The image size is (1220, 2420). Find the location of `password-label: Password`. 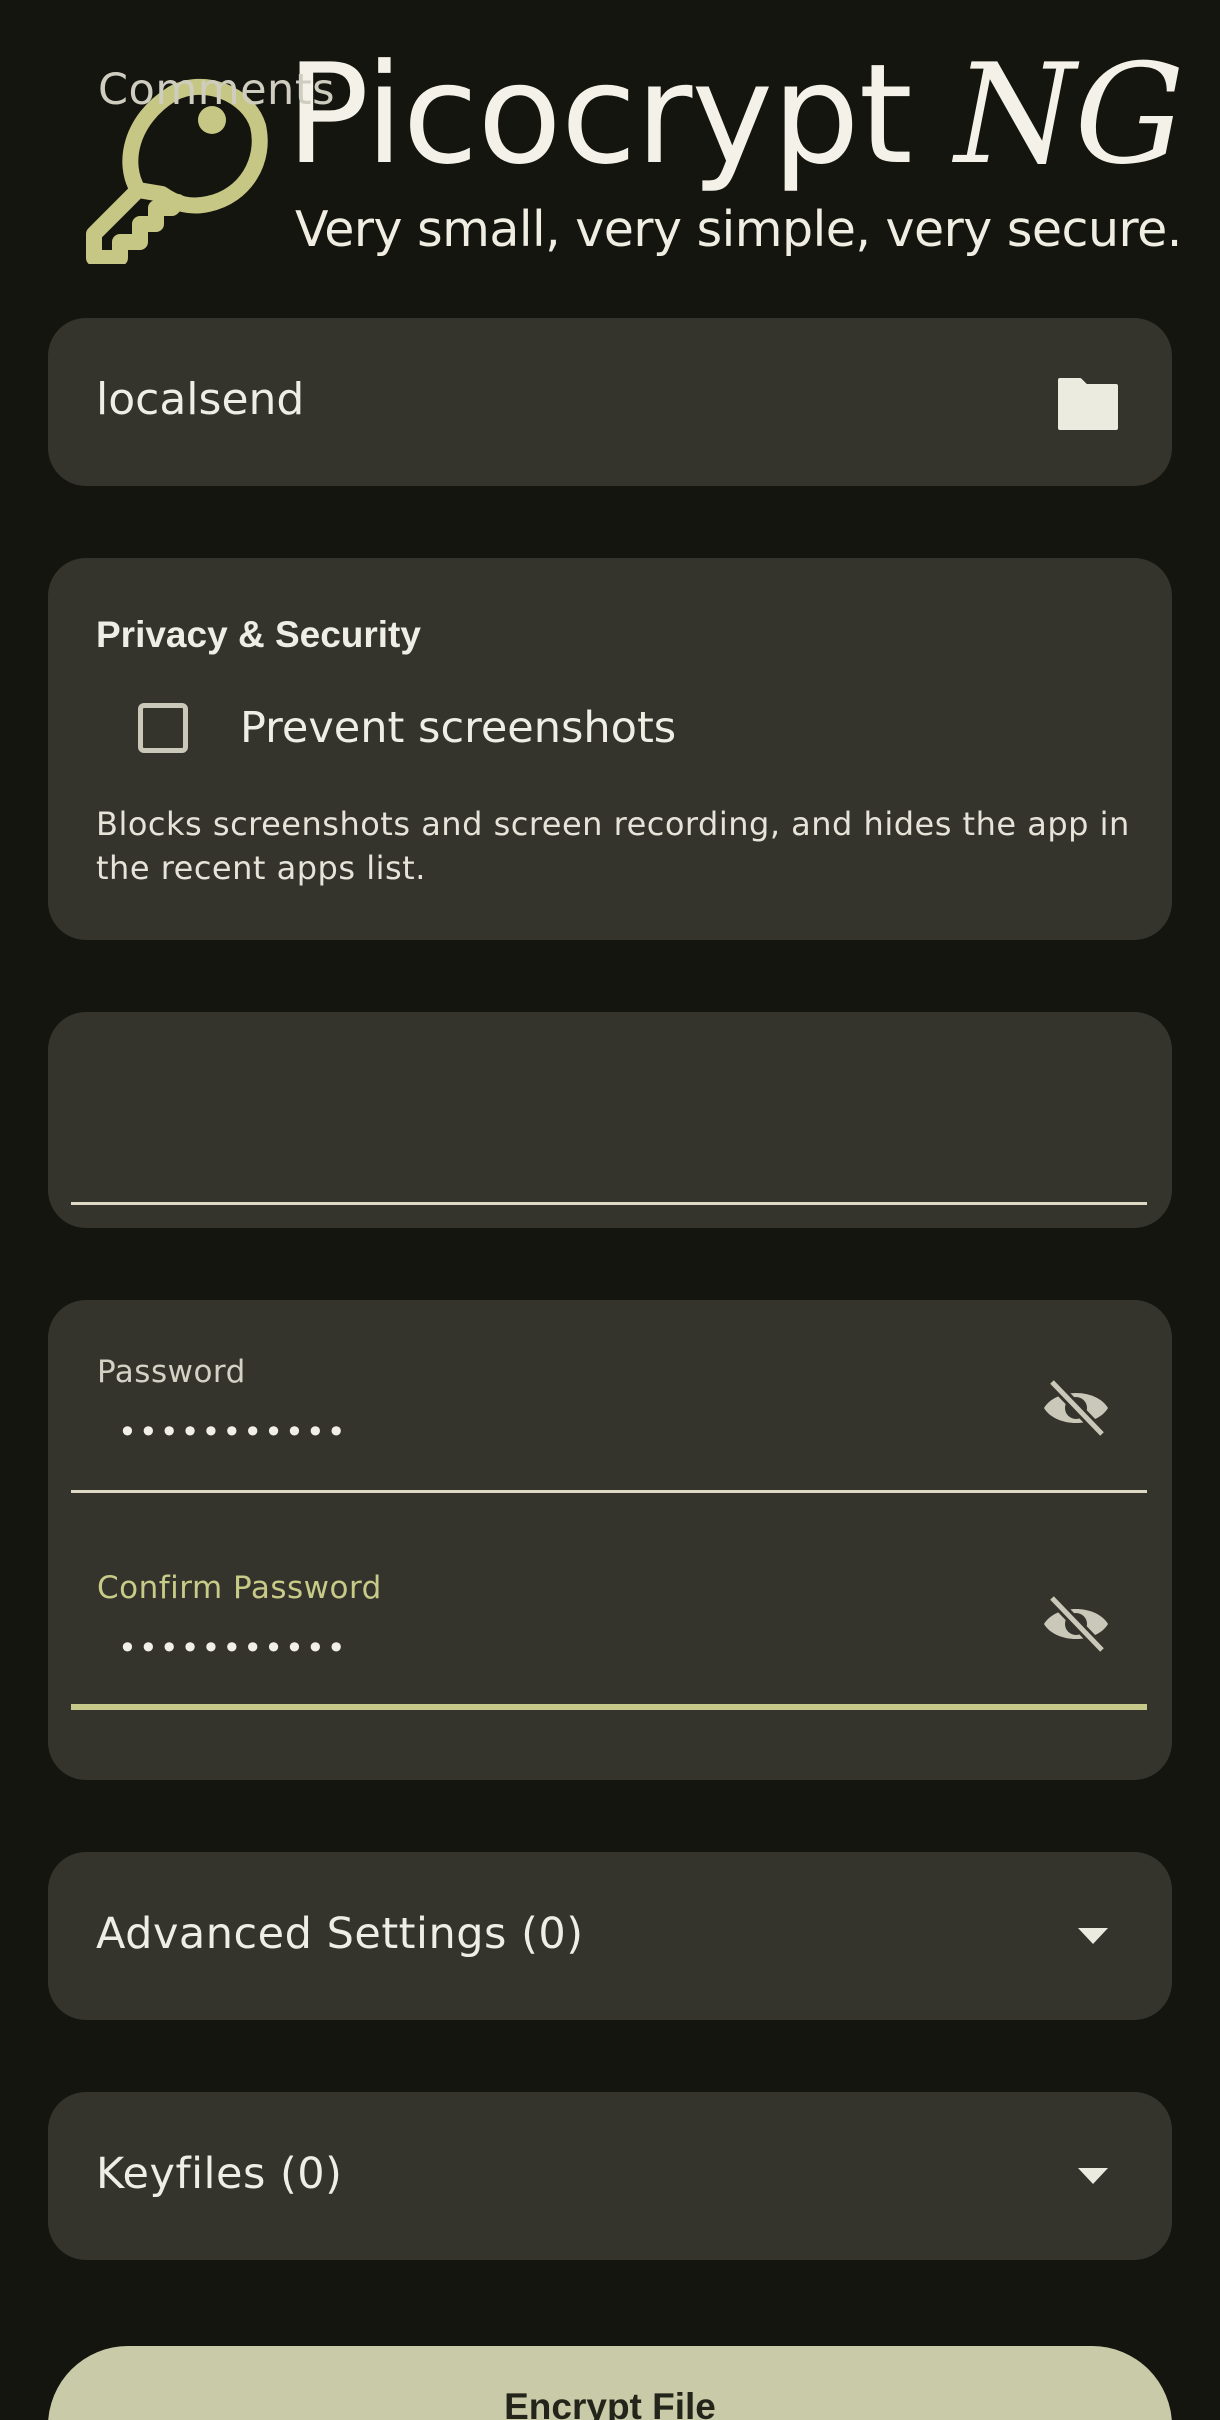

password-label: Password is located at coordinates (171, 1372).